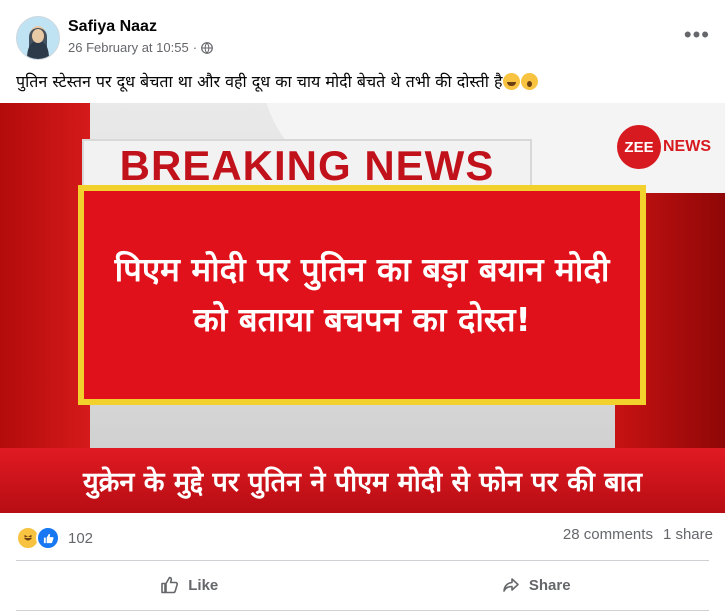 The width and height of the screenshot is (725, 615). I want to click on post-stats: 102 28 comments 1 share, so click(364, 538).